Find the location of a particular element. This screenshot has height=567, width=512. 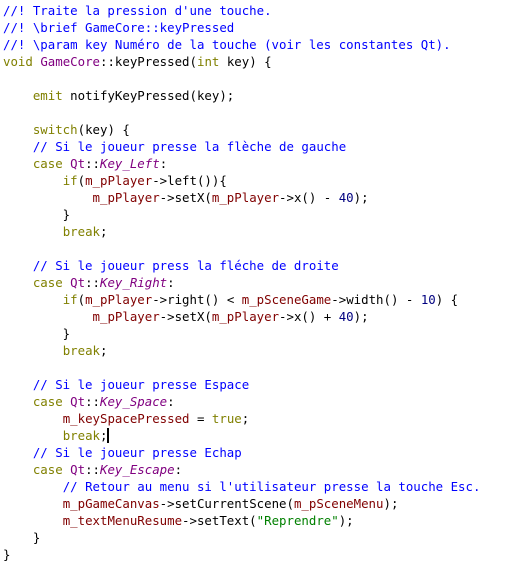

code-line: m_pPlayer->setX(m_pPlayer->x() - 40); is located at coordinates (256, 197).